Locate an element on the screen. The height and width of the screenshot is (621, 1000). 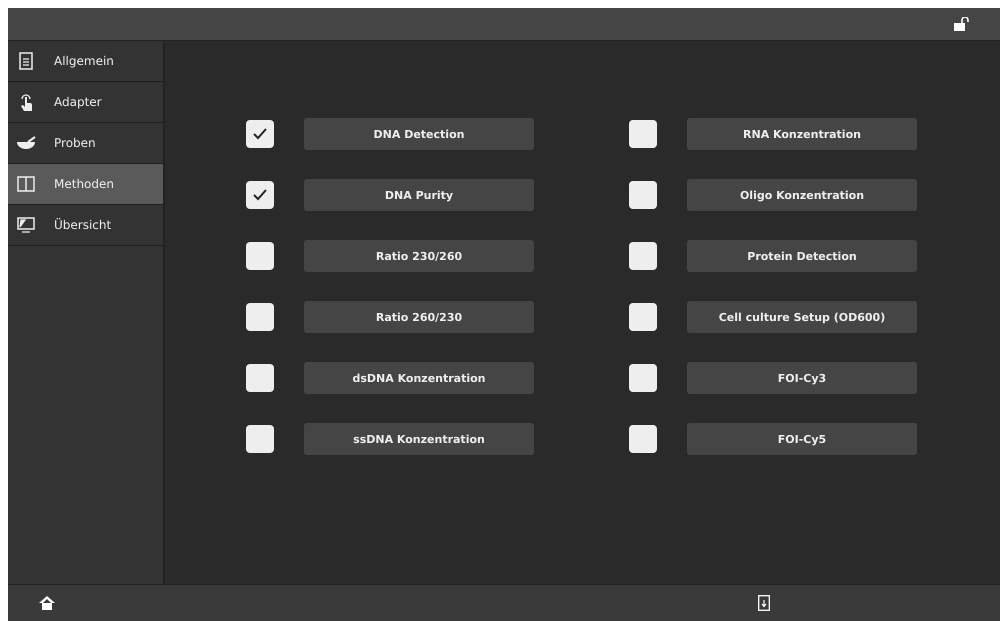
method-button: ssDNA Konzentration is located at coordinates (419, 439).